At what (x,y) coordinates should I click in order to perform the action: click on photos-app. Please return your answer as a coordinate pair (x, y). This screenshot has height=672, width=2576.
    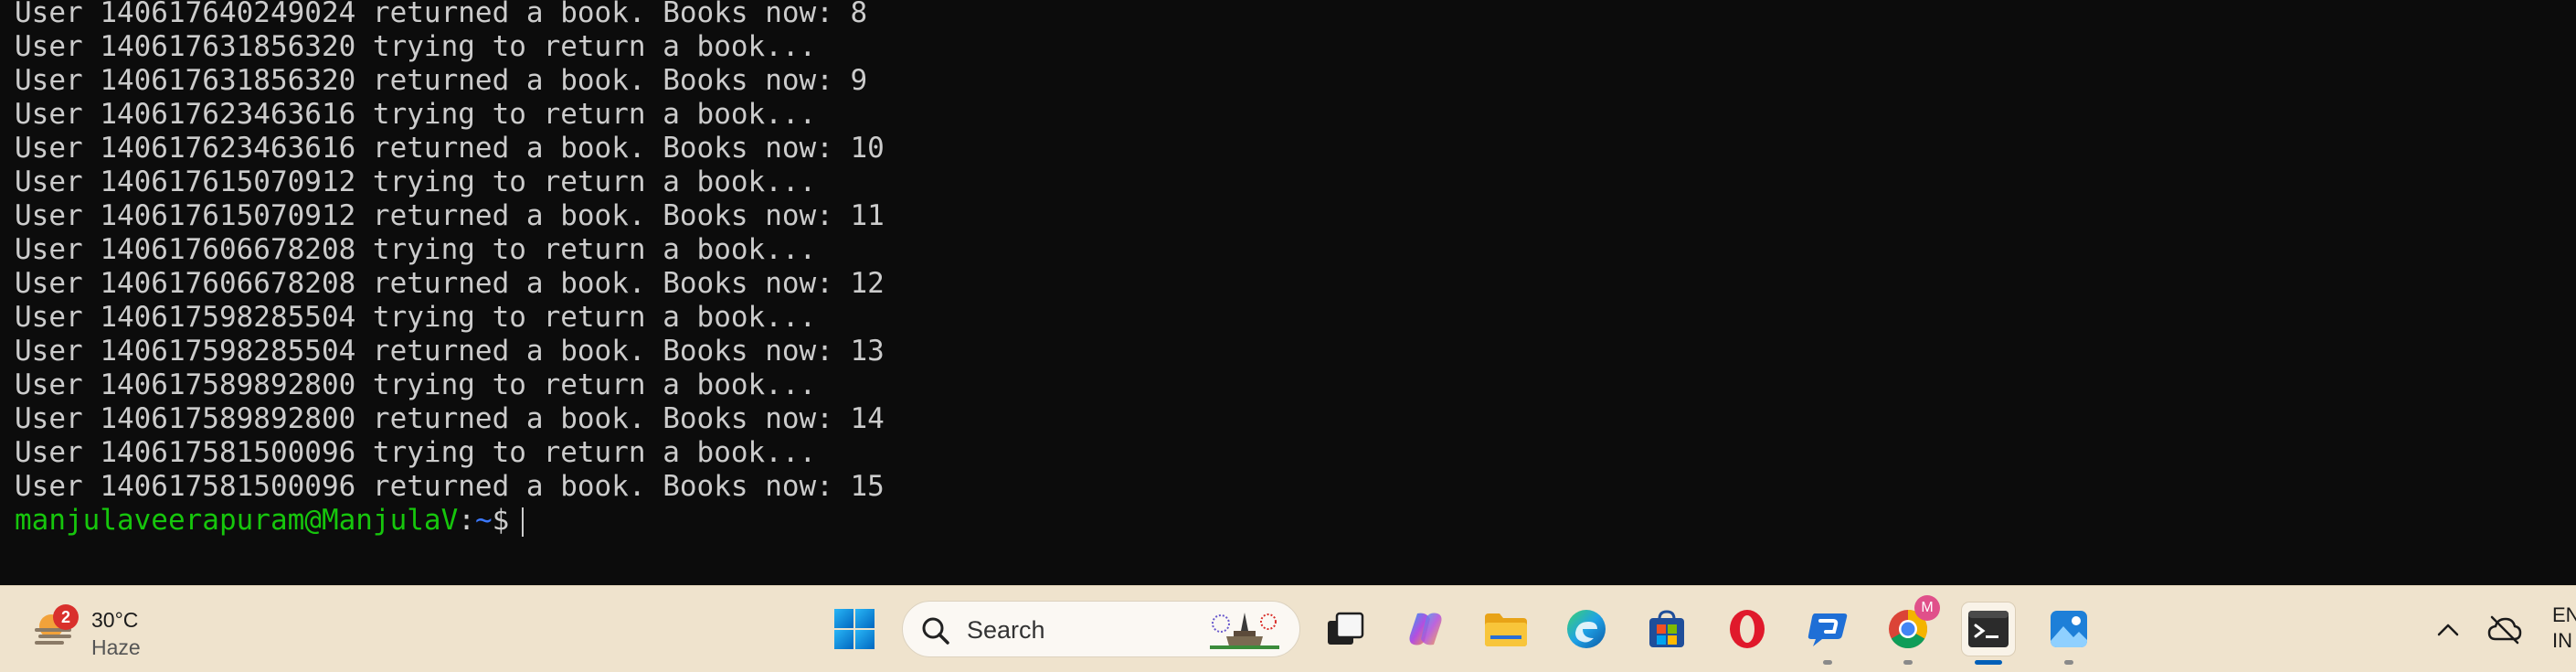
    Looking at the image, I should click on (2068, 634).